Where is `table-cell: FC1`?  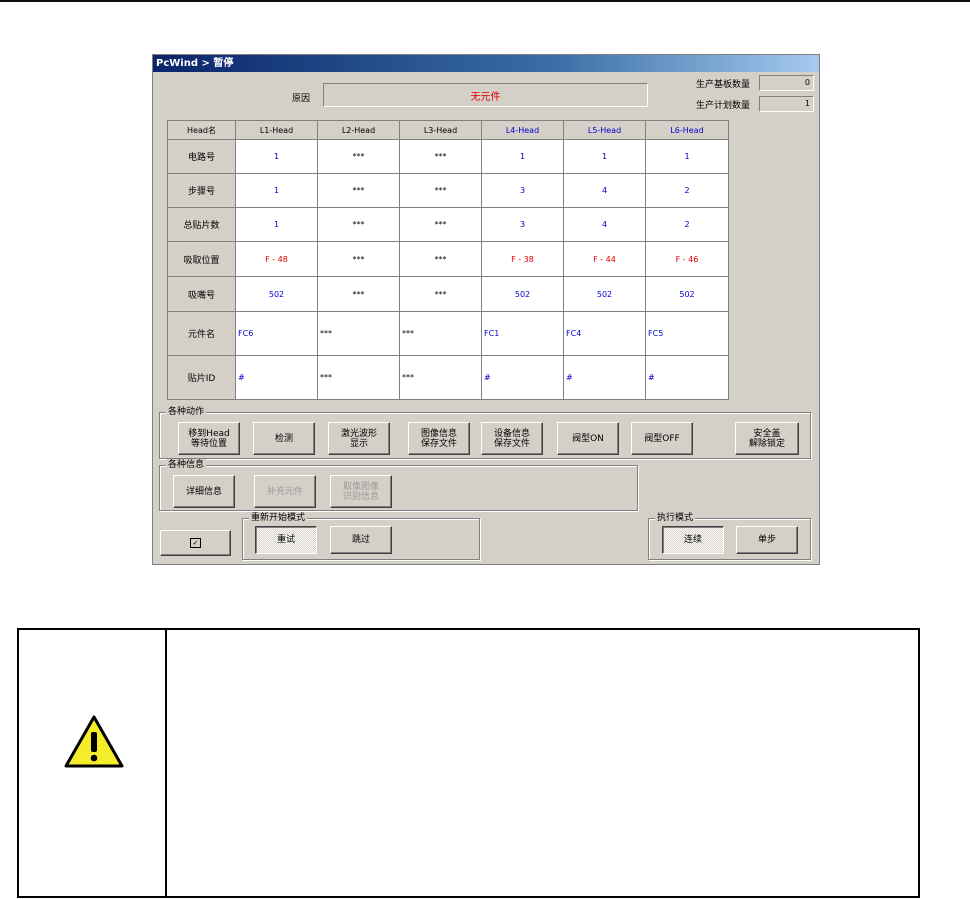 table-cell: FC1 is located at coordinates (522, 333).